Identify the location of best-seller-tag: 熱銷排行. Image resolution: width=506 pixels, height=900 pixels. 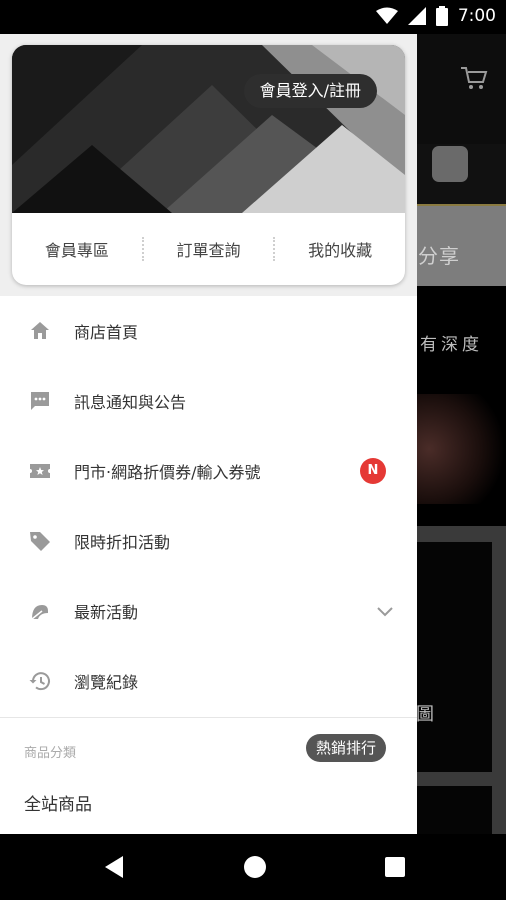
(346, 748).